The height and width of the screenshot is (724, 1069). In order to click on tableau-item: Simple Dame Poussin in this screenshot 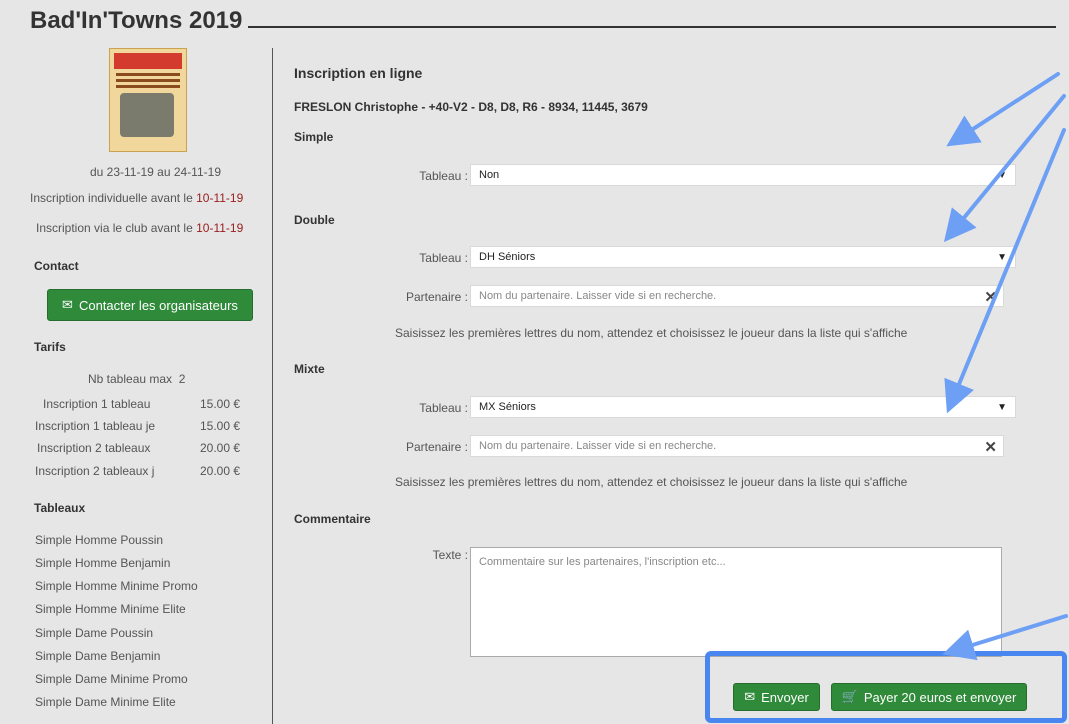, I will do `click(94, 633)`.